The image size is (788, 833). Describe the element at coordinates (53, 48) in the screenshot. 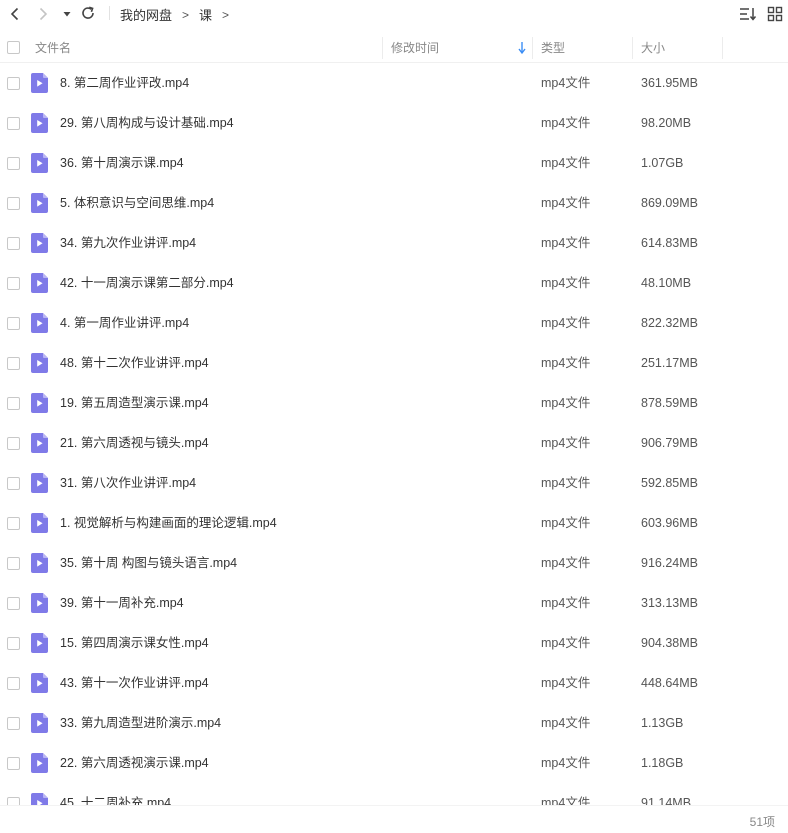

I see `column-name: 文件名` at that location.